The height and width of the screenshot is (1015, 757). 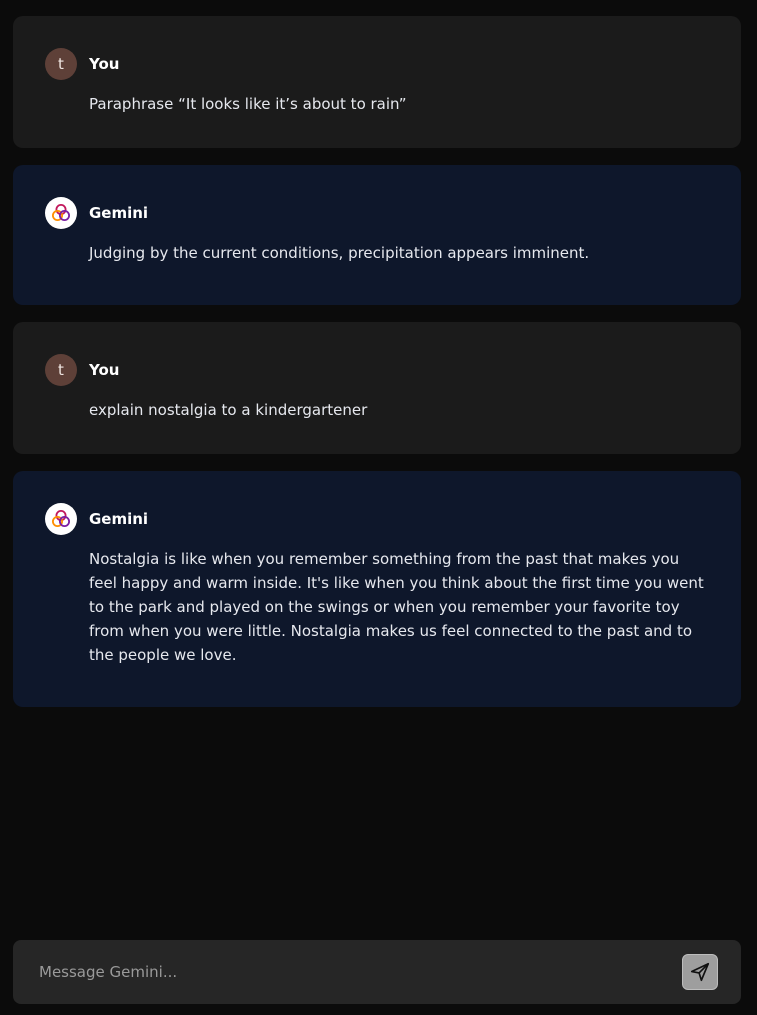 I want to click on send-icon, so click(x=700, y=972).